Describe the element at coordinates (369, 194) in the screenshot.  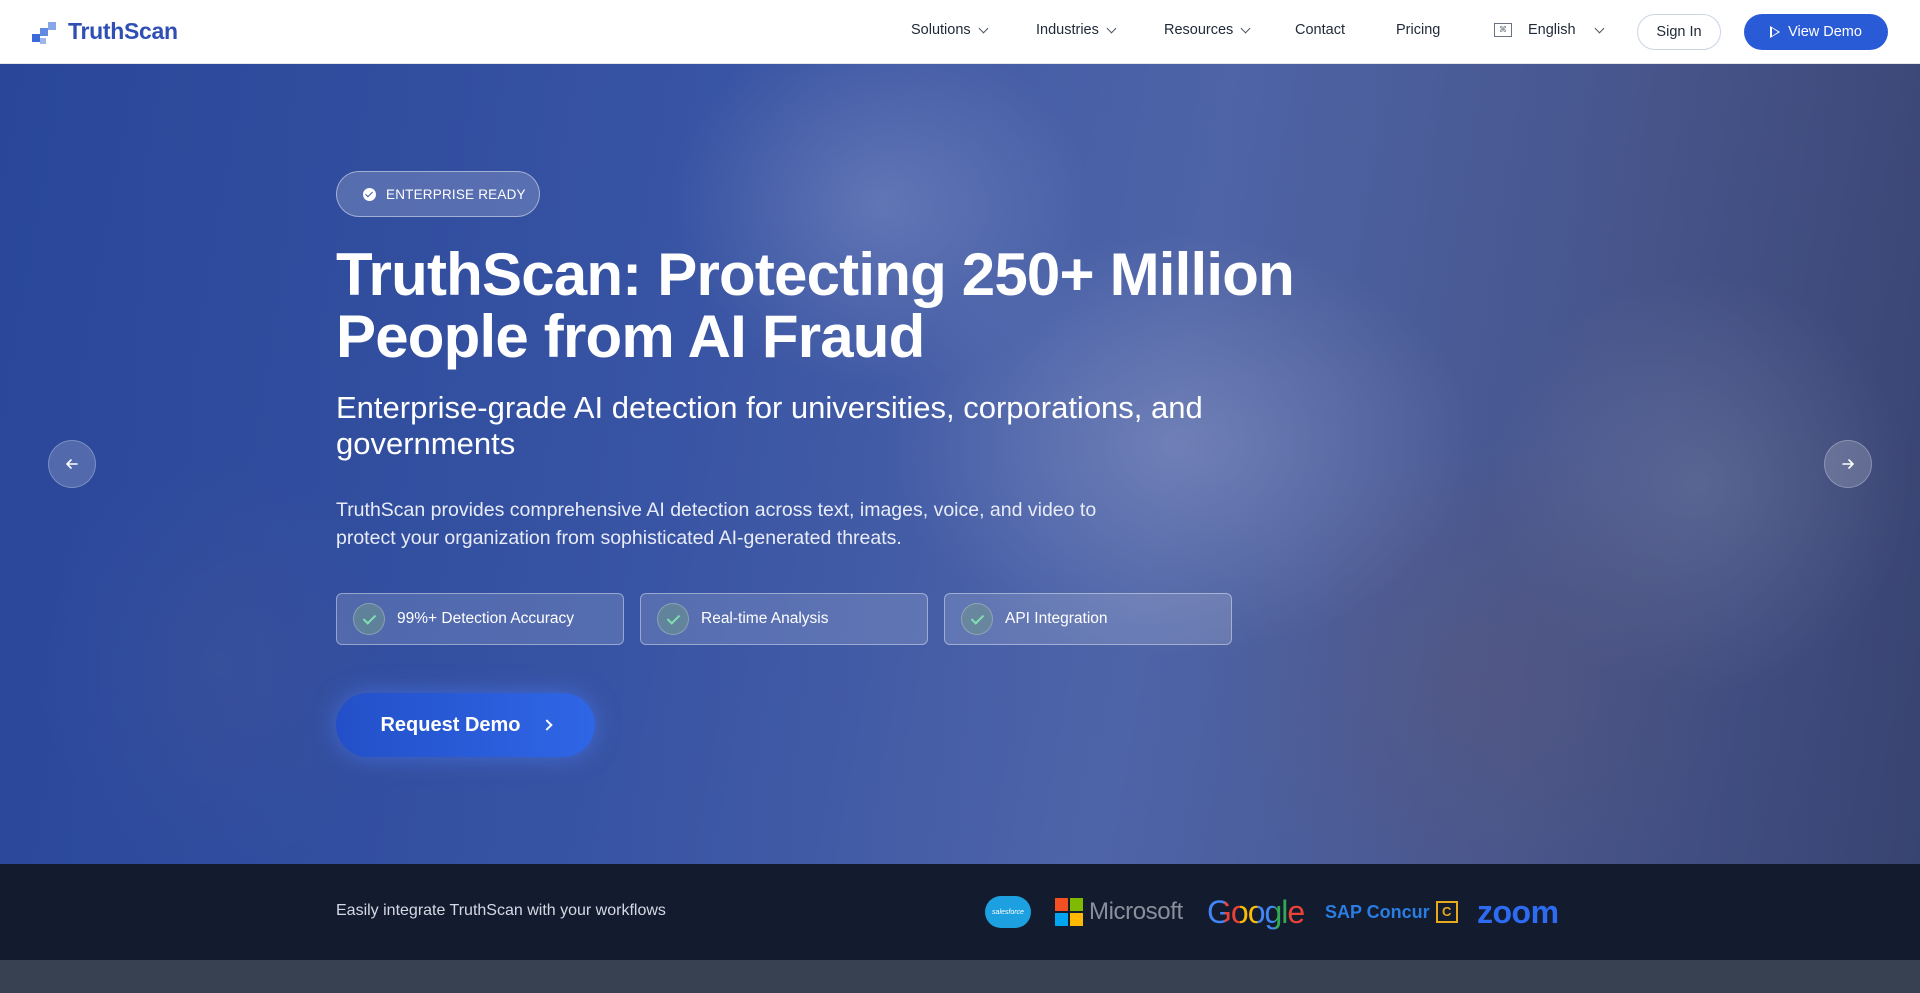
I see `check-circle-icon` at that location.